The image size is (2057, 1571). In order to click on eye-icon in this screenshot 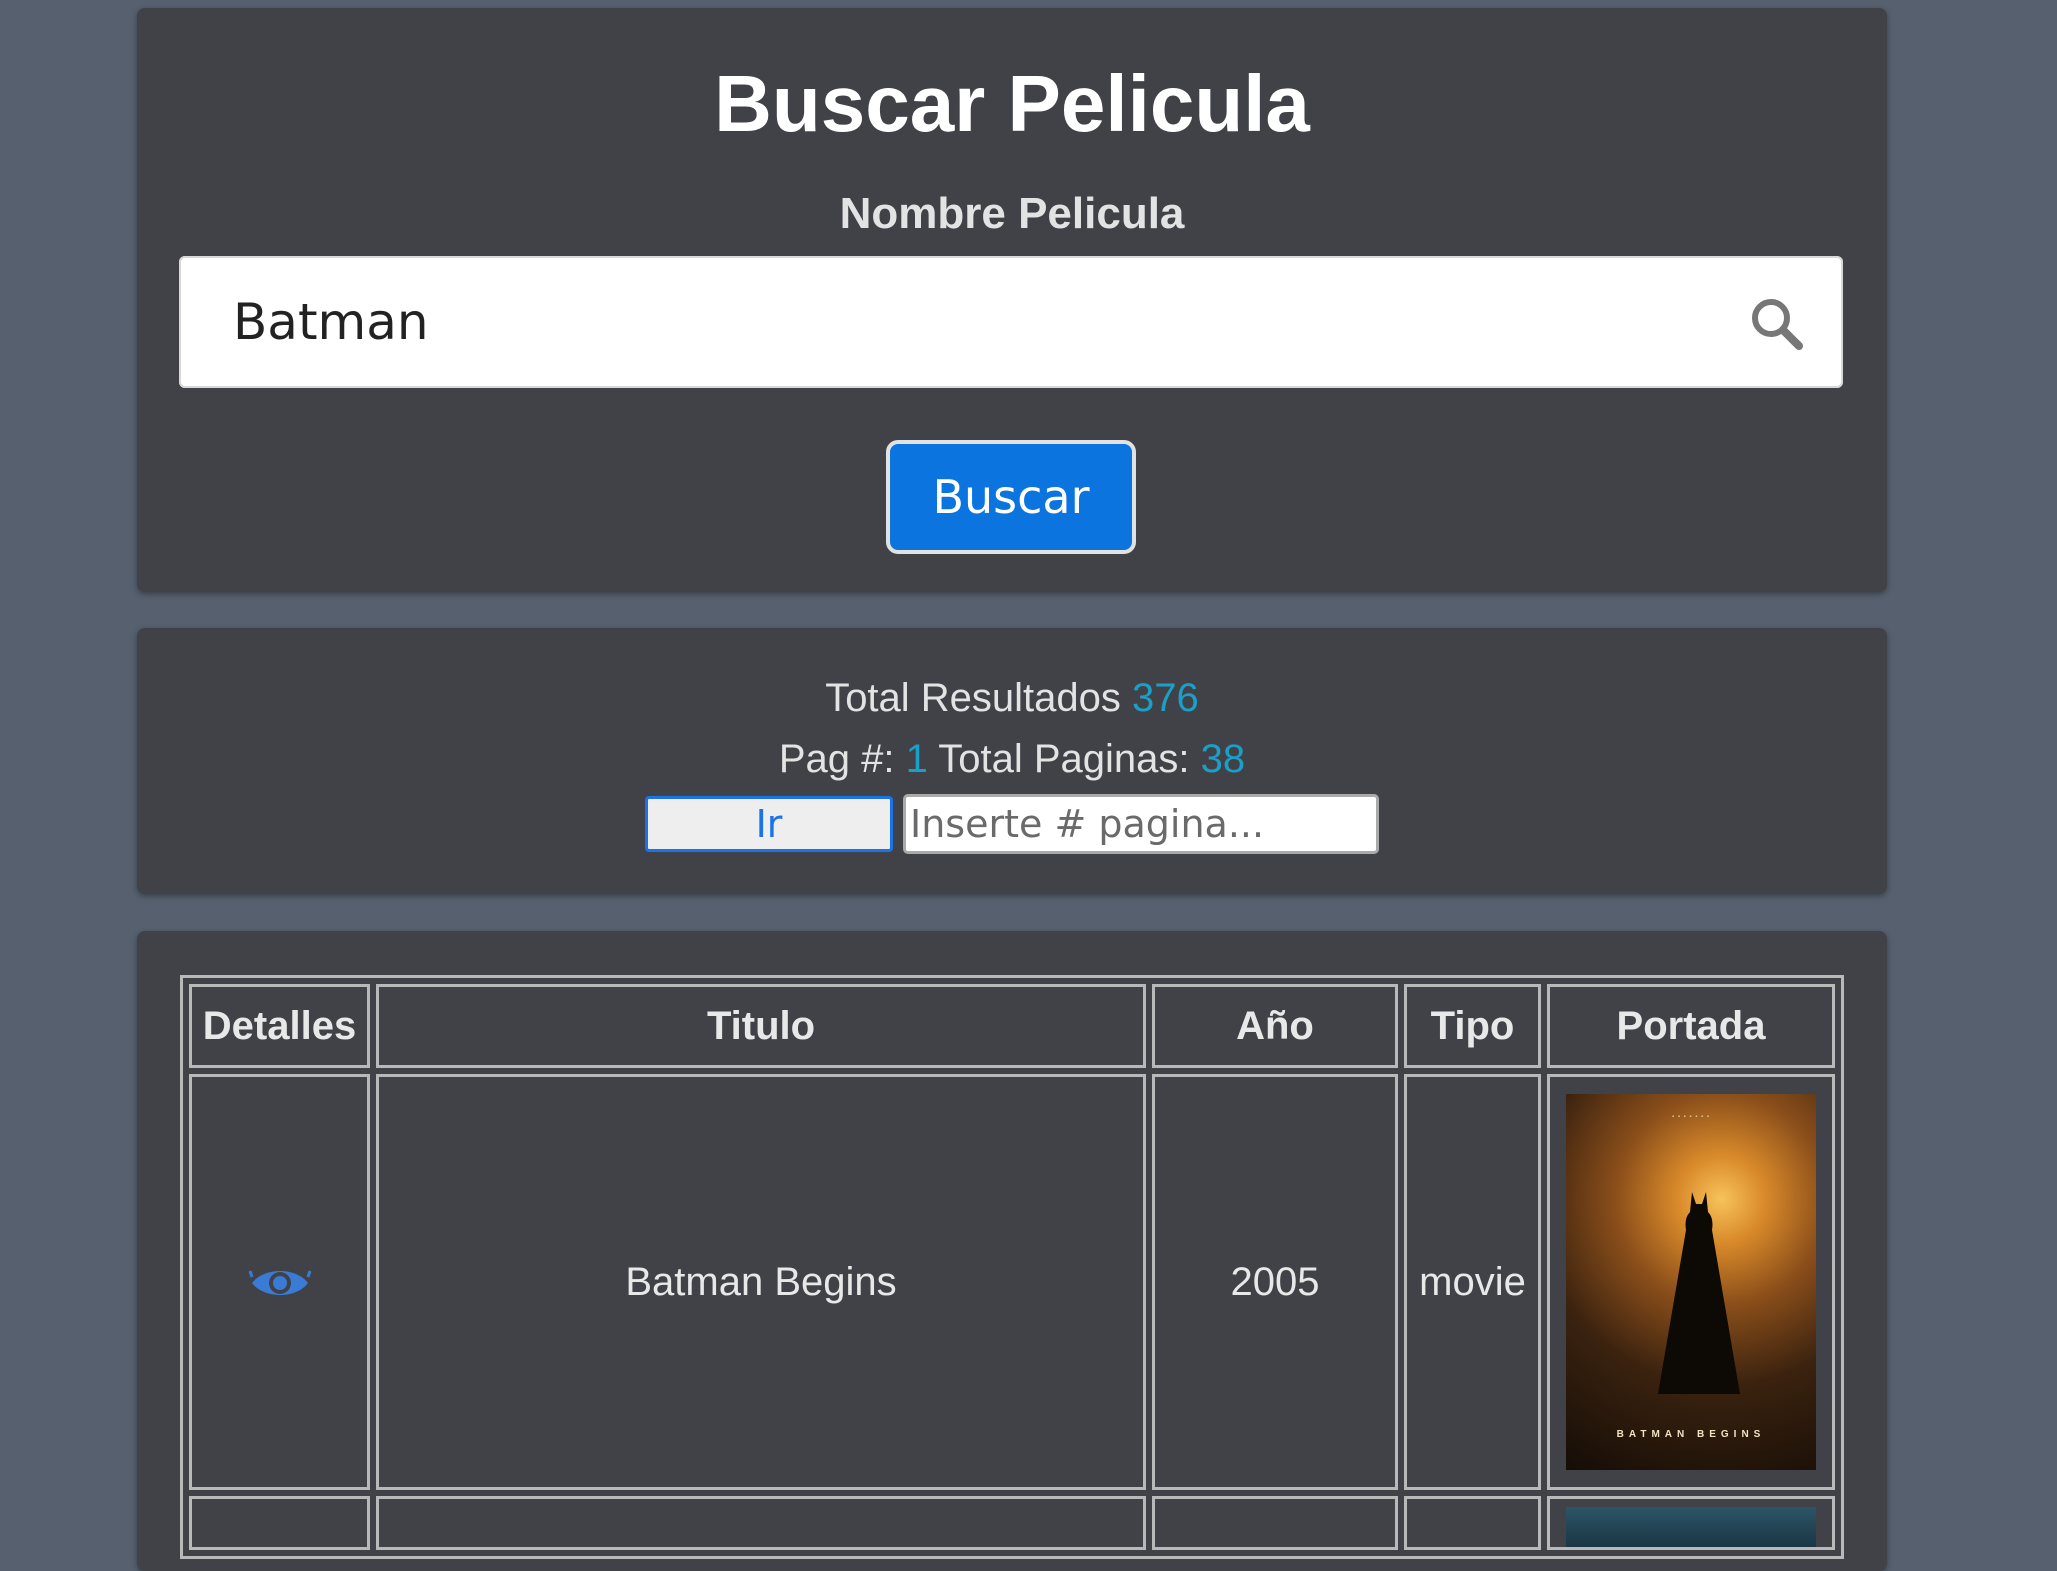, I will do `click(280, 1283)`.